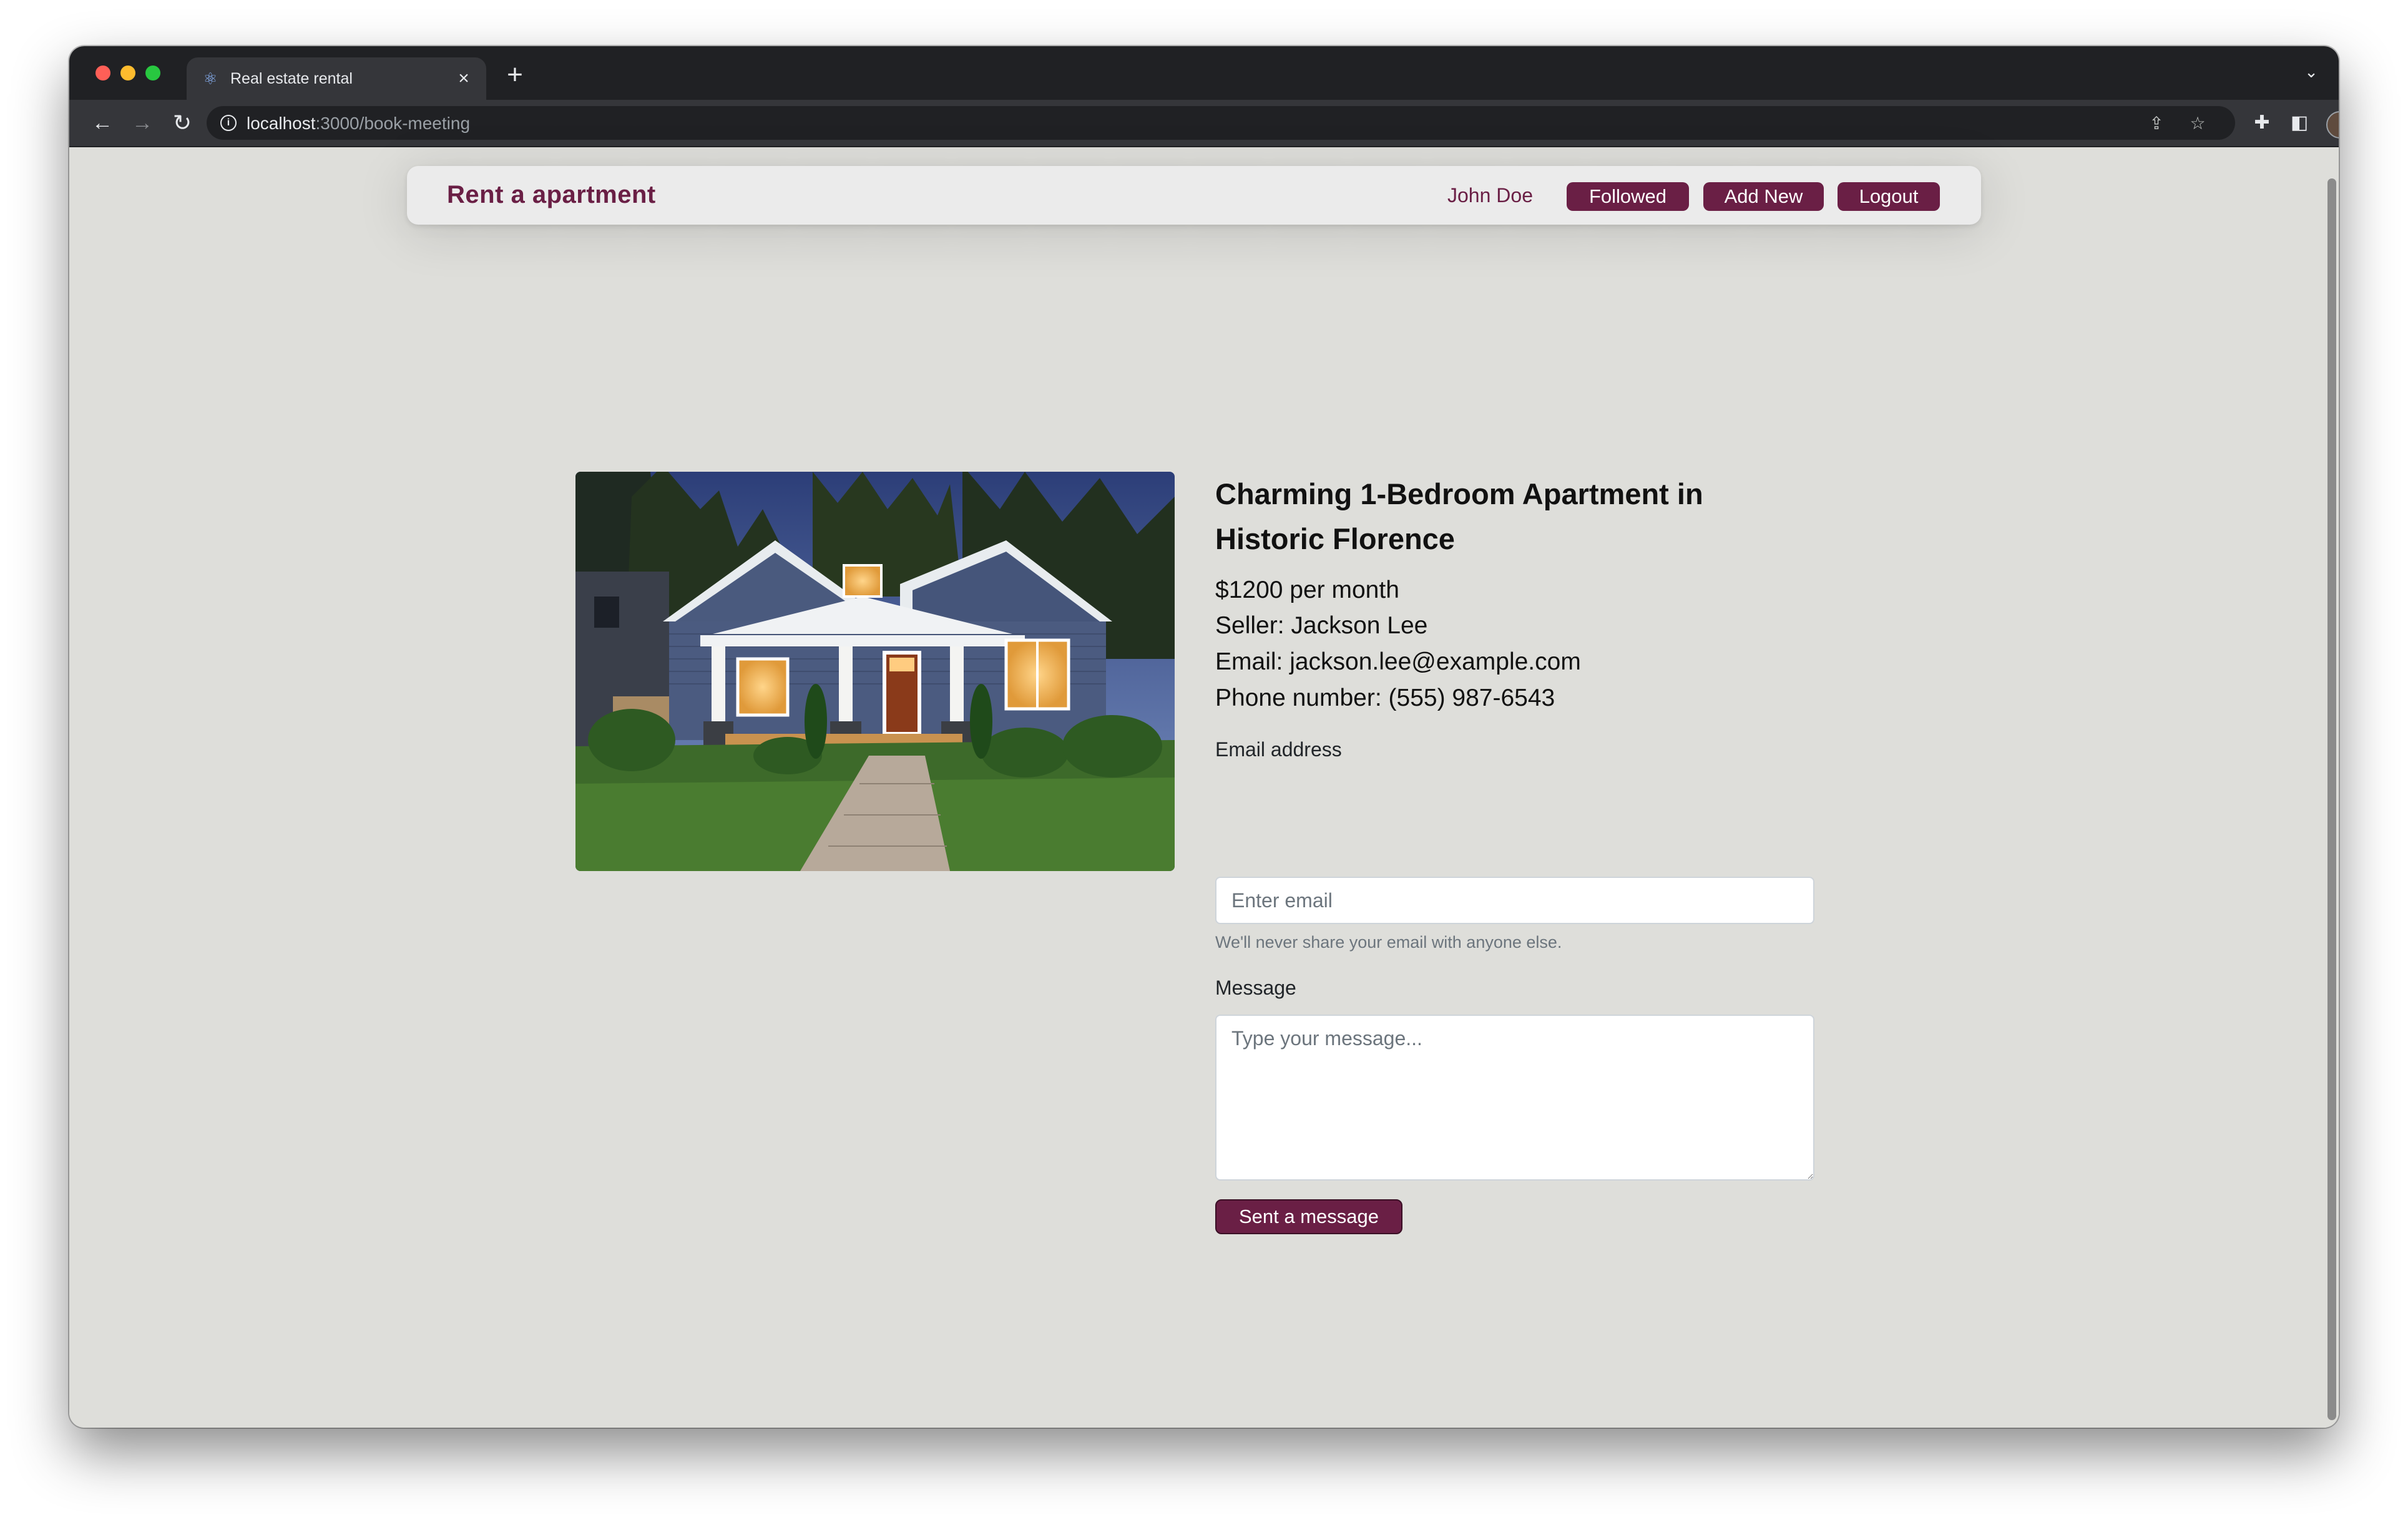 The height and width of the screenshot is (1520, 2408). What do you see at coordinates (103, 73) in the screenshot?
I see `close-window-button` at bounding box center [103, 73].